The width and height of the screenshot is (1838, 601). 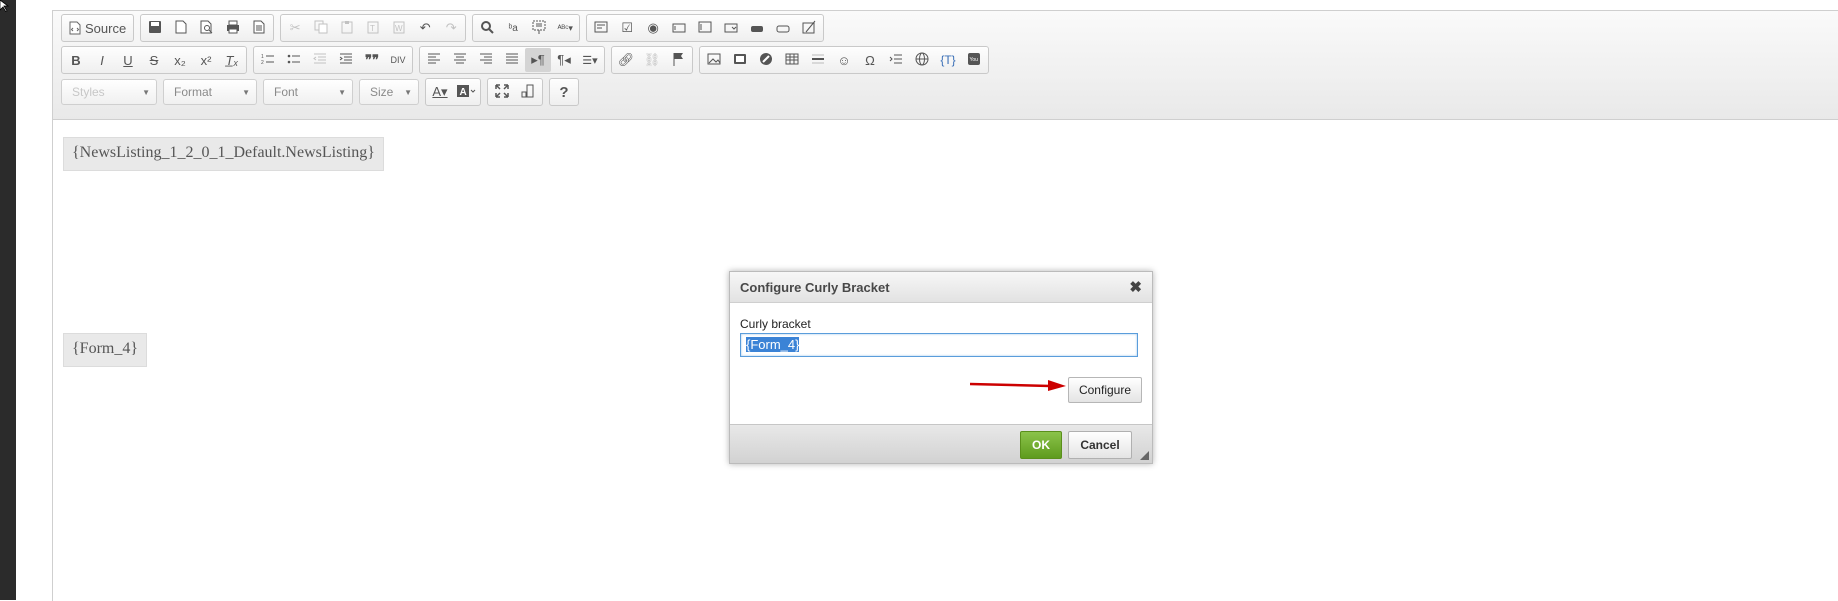 What do you see at coordinates (714, 60) in the screenshot?
I see `image-button` at bounding box center [714, 60].